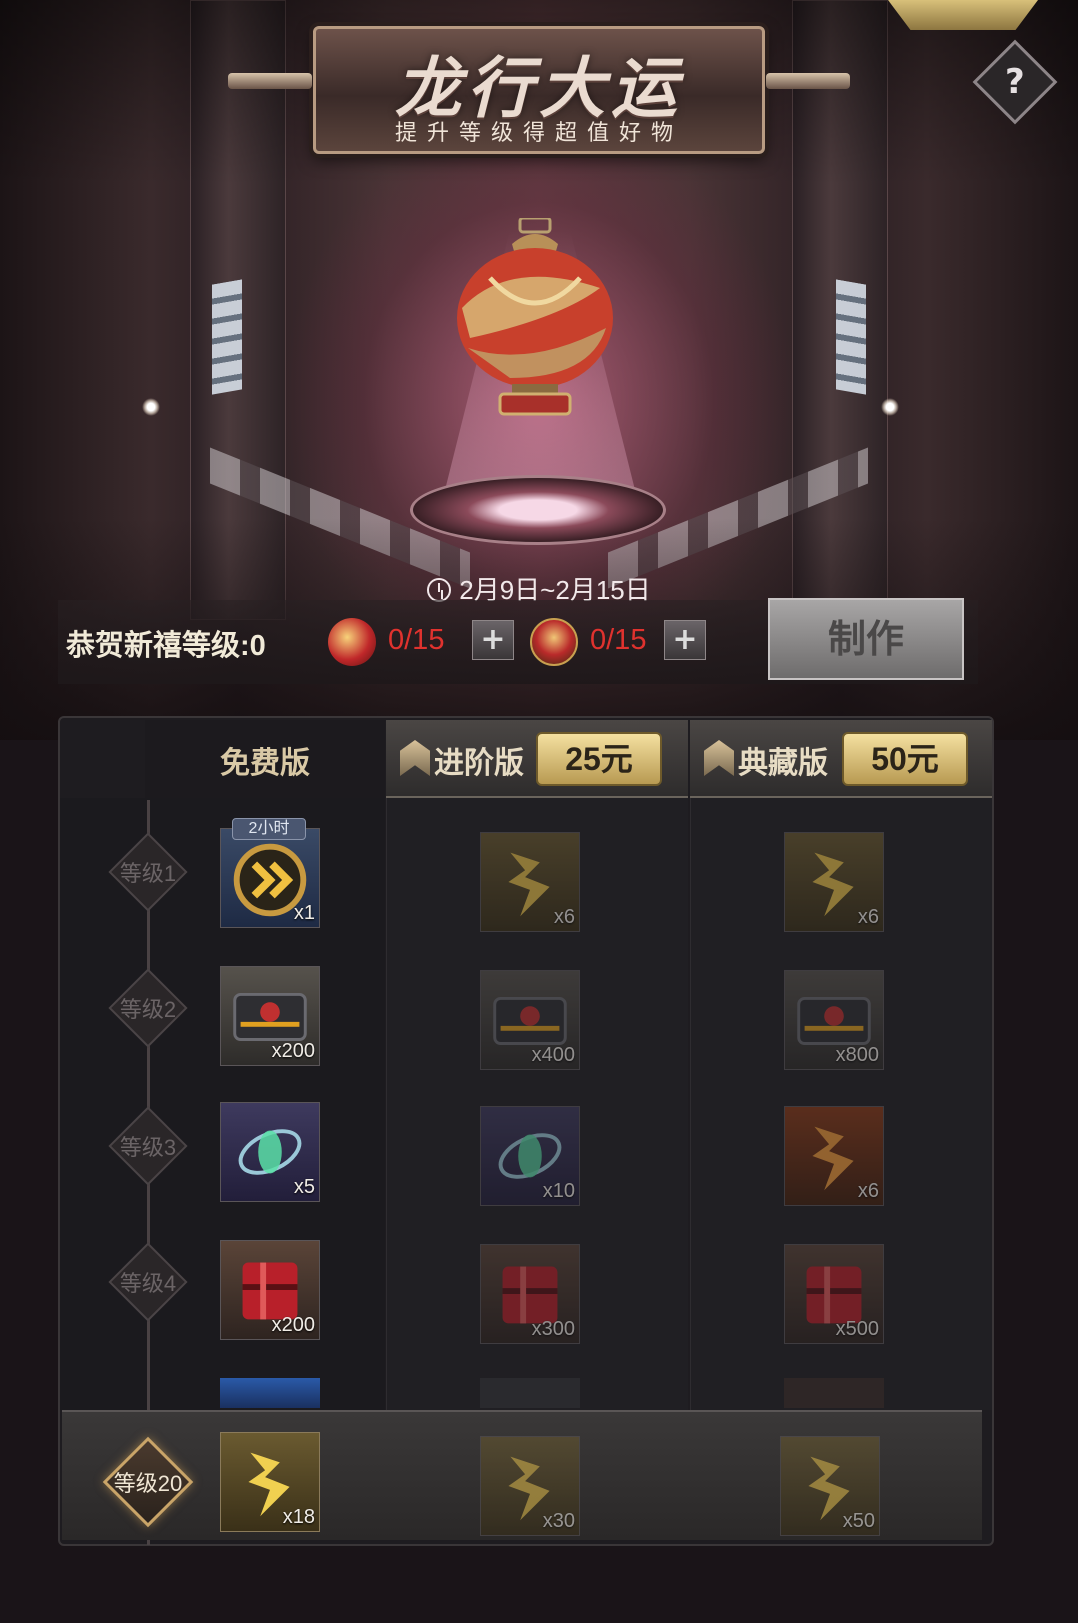 This screenshot has height=1623, width=1078. Describe the element at coordinates (558, 1191) in the screenshot. I see `item-quantity: x10` at that location.